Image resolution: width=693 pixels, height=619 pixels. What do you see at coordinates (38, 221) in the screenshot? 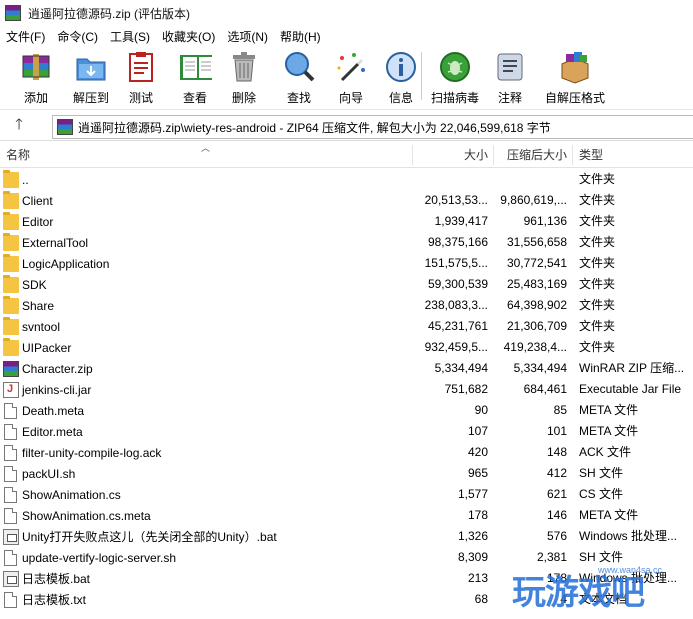
I see `file-name: Editor` at bounding box center [38, 221].